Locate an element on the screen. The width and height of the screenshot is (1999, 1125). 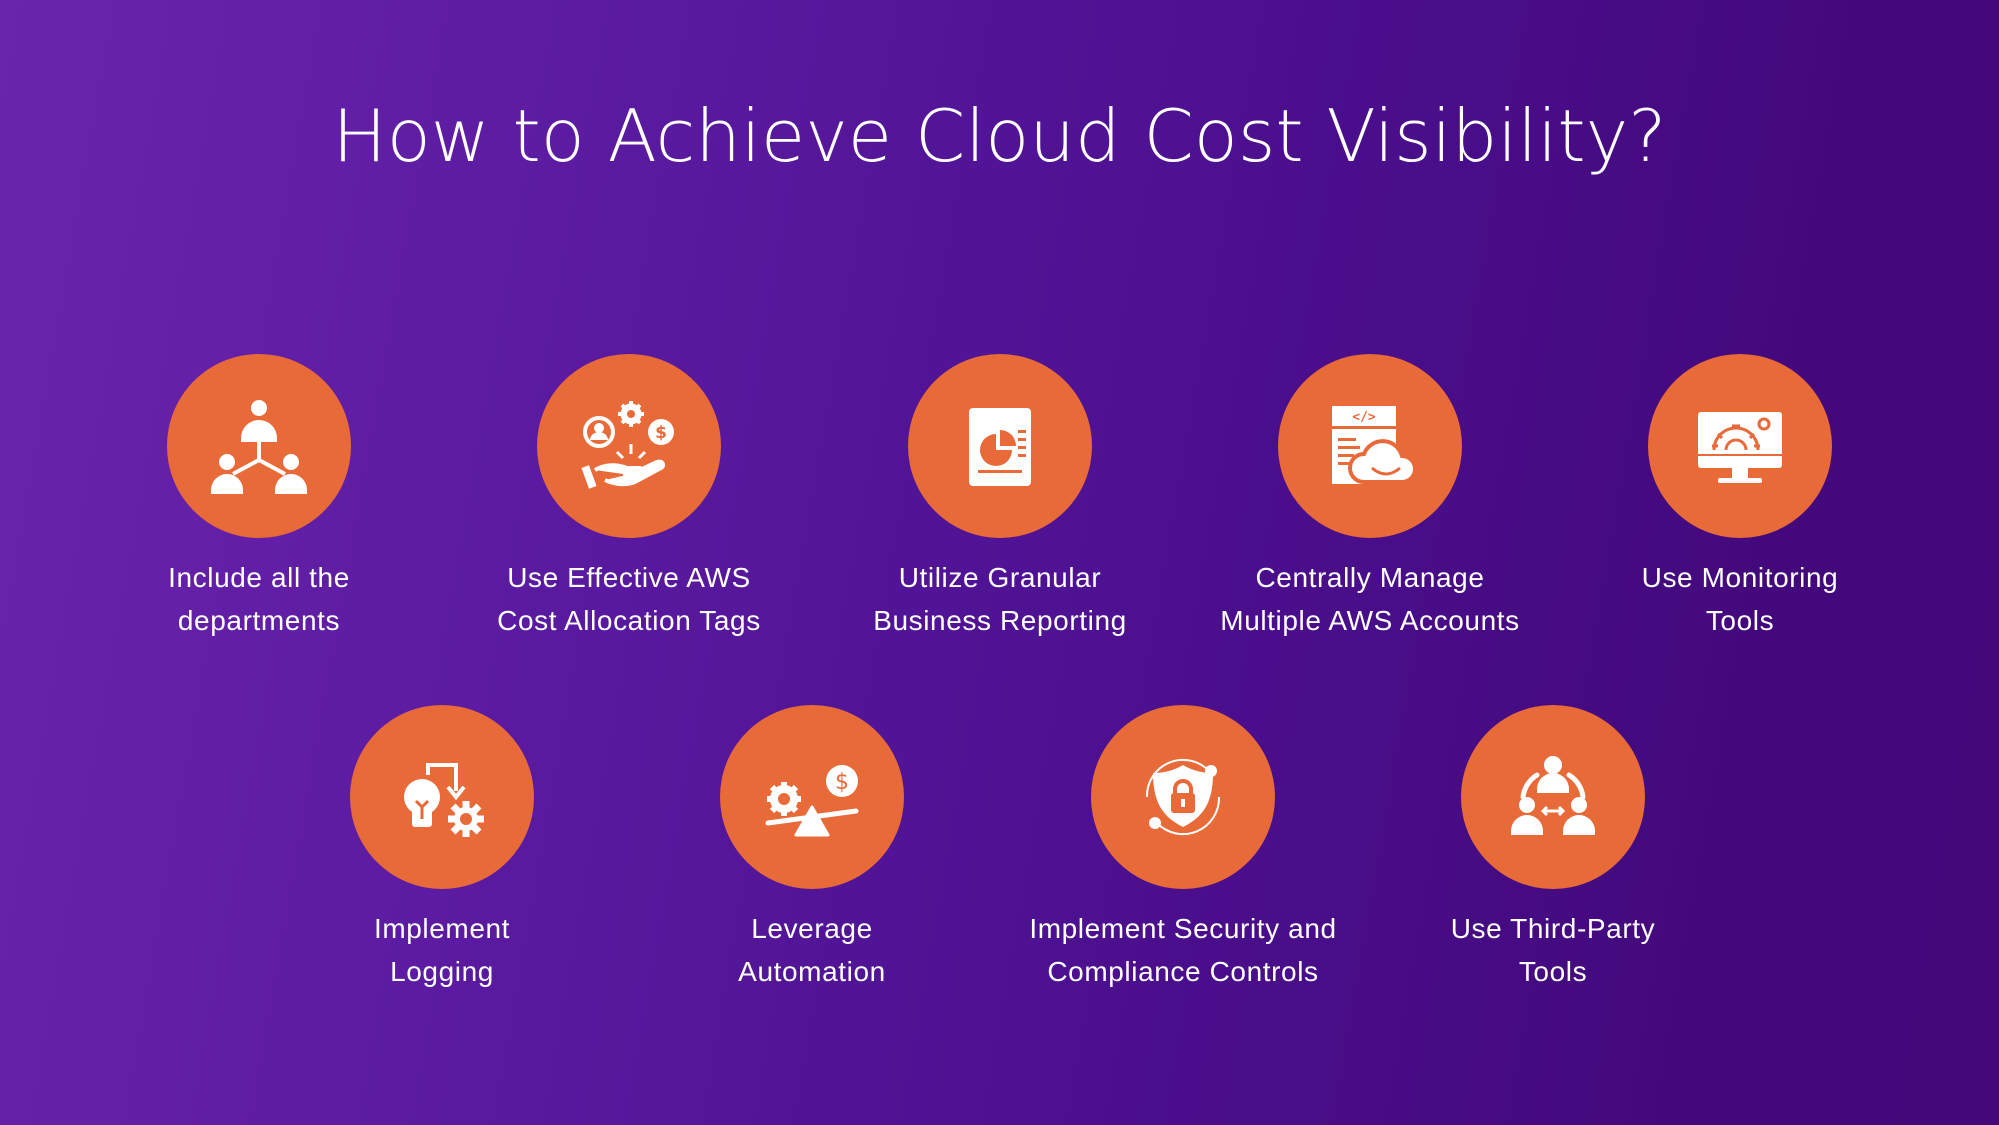
code-cloud-icon: </> is located at coordinates (1374, 445).